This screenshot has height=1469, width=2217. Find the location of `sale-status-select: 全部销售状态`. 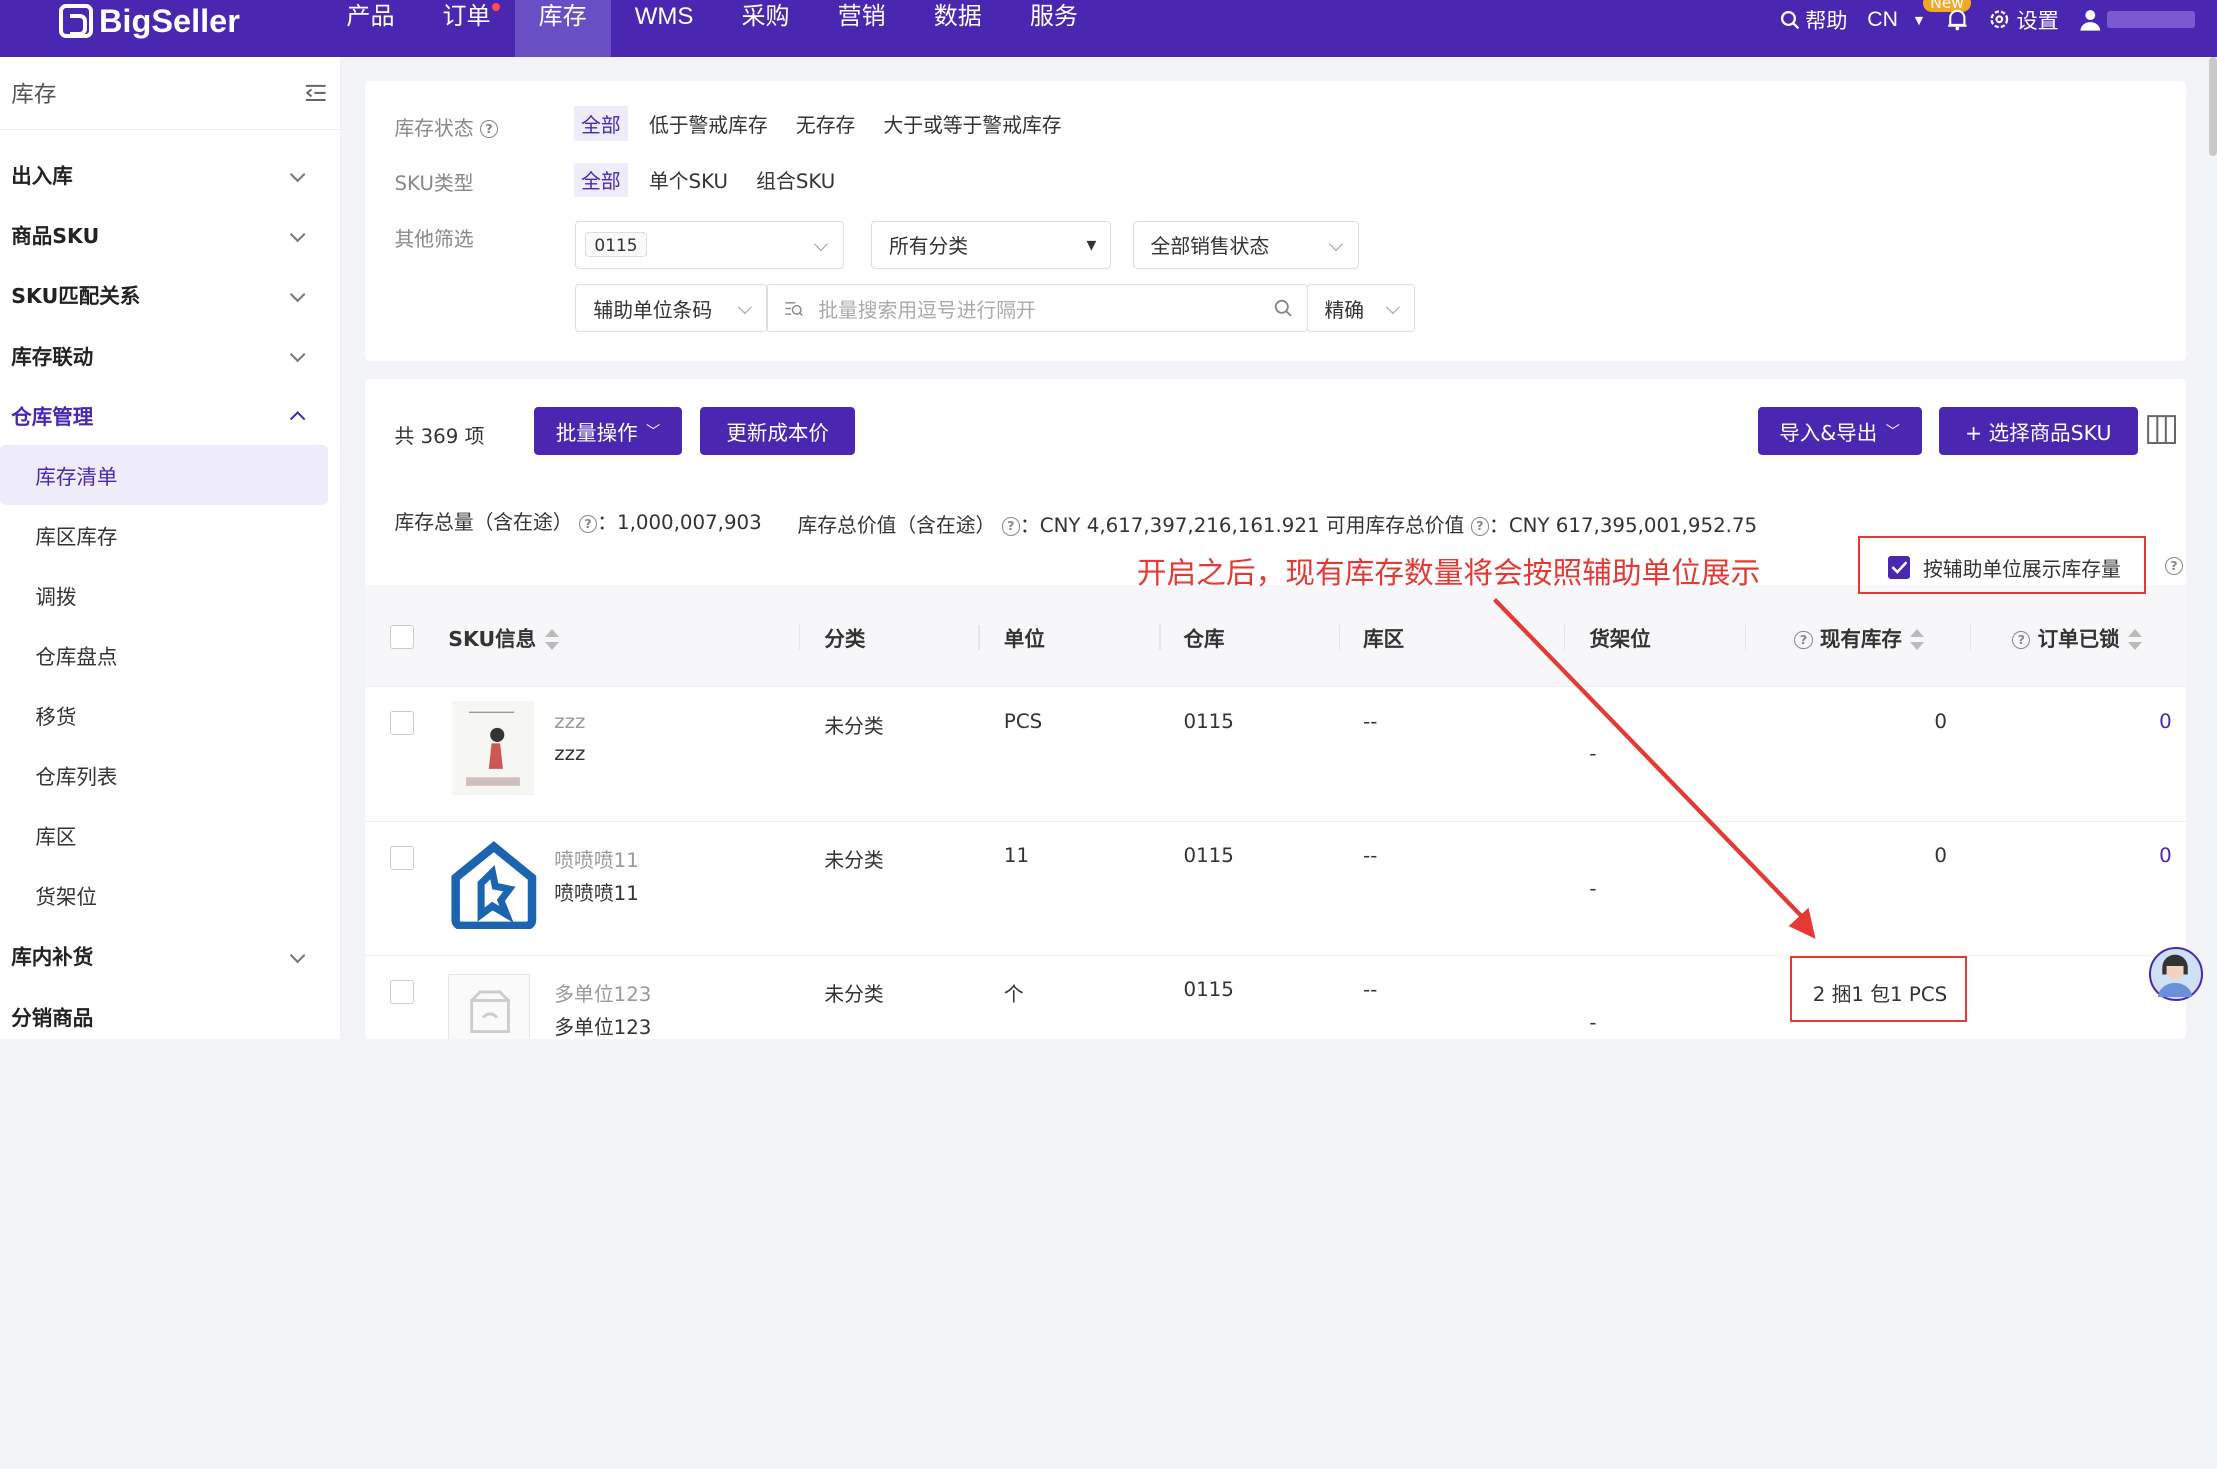

sale-status-select: 全部销售状态 is located at coordinates (1245, 244).